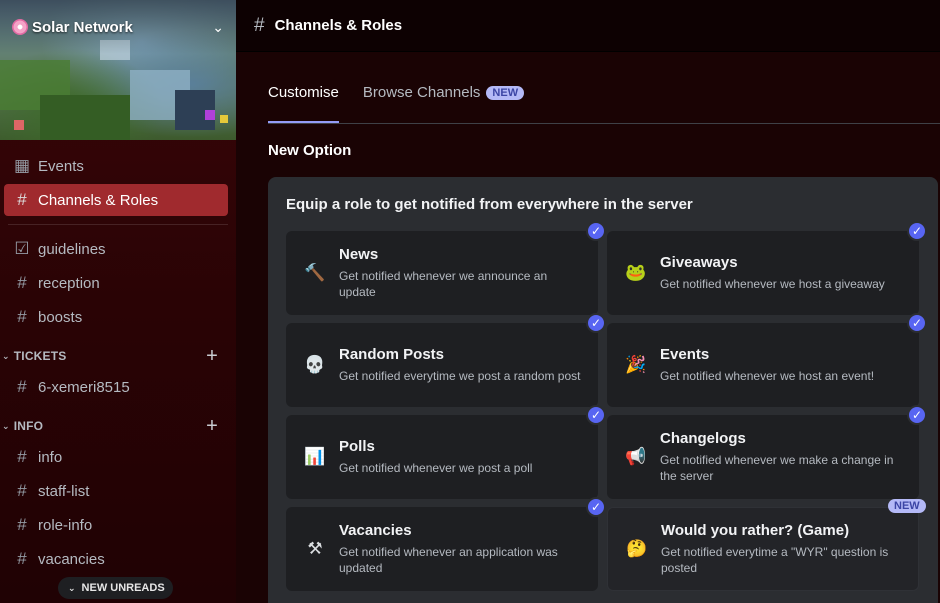  Describe the element at coordinates (315, 456) in the screenshot. I see `role-emoji-icon: 📊` at that location.